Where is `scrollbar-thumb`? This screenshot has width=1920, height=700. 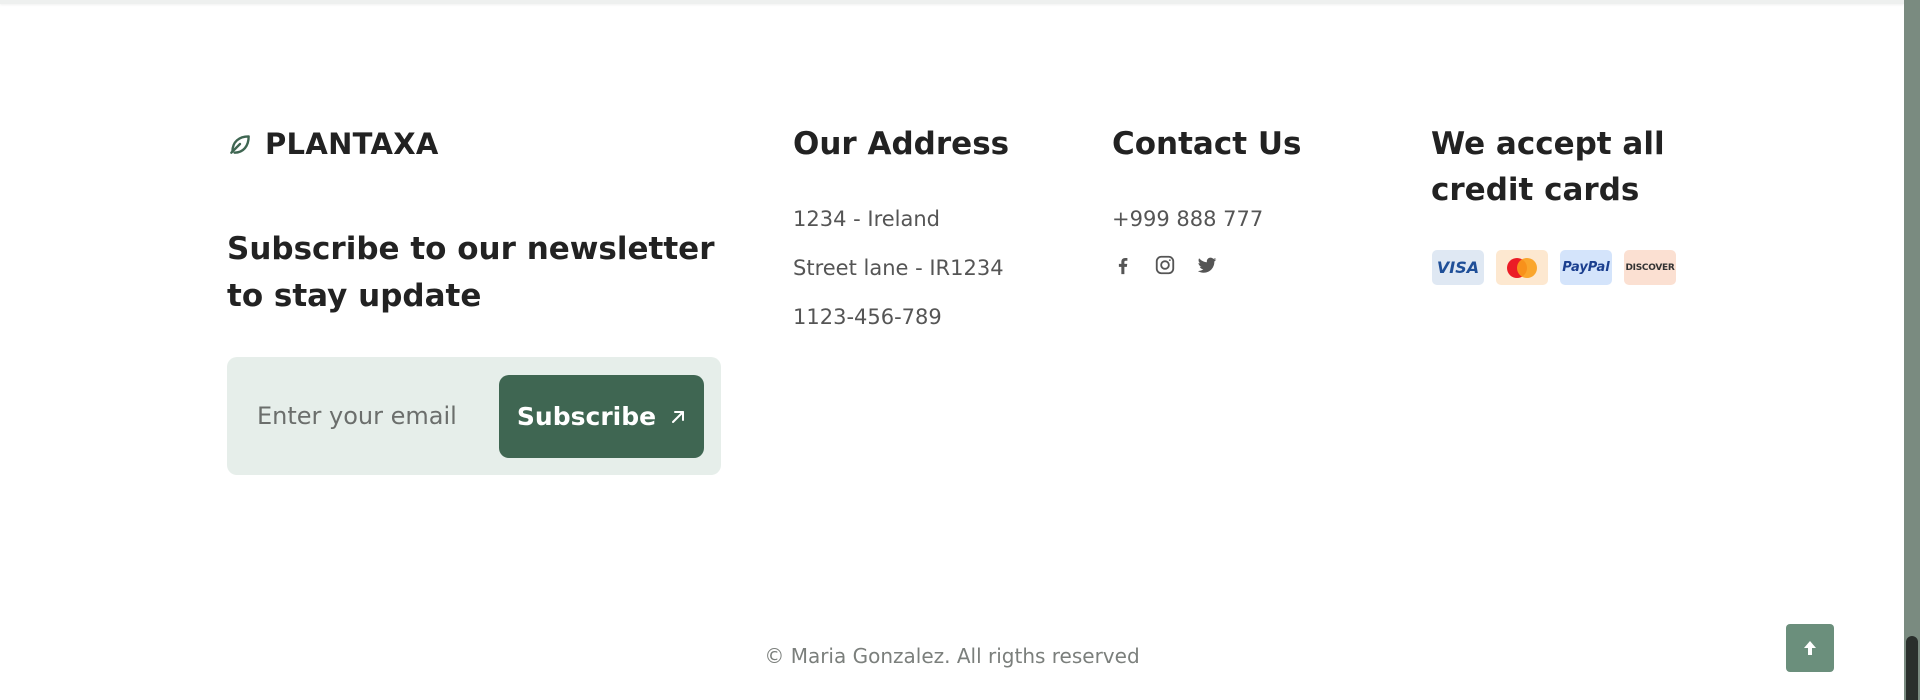 scrollbar-thumb is located at coordinates (1912, 668).